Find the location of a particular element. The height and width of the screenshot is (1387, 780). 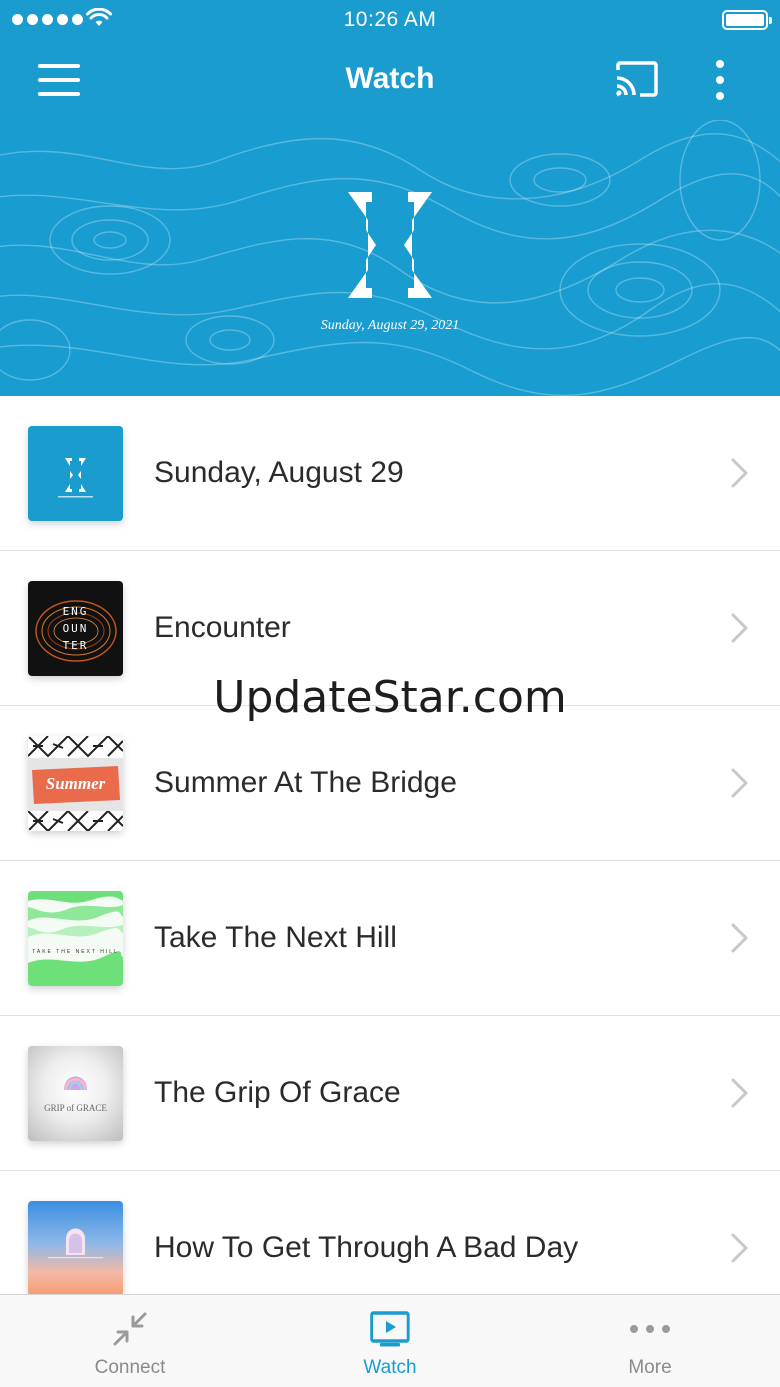

watermark-text: UpdateStar.com is located at coordinates (390, 697).